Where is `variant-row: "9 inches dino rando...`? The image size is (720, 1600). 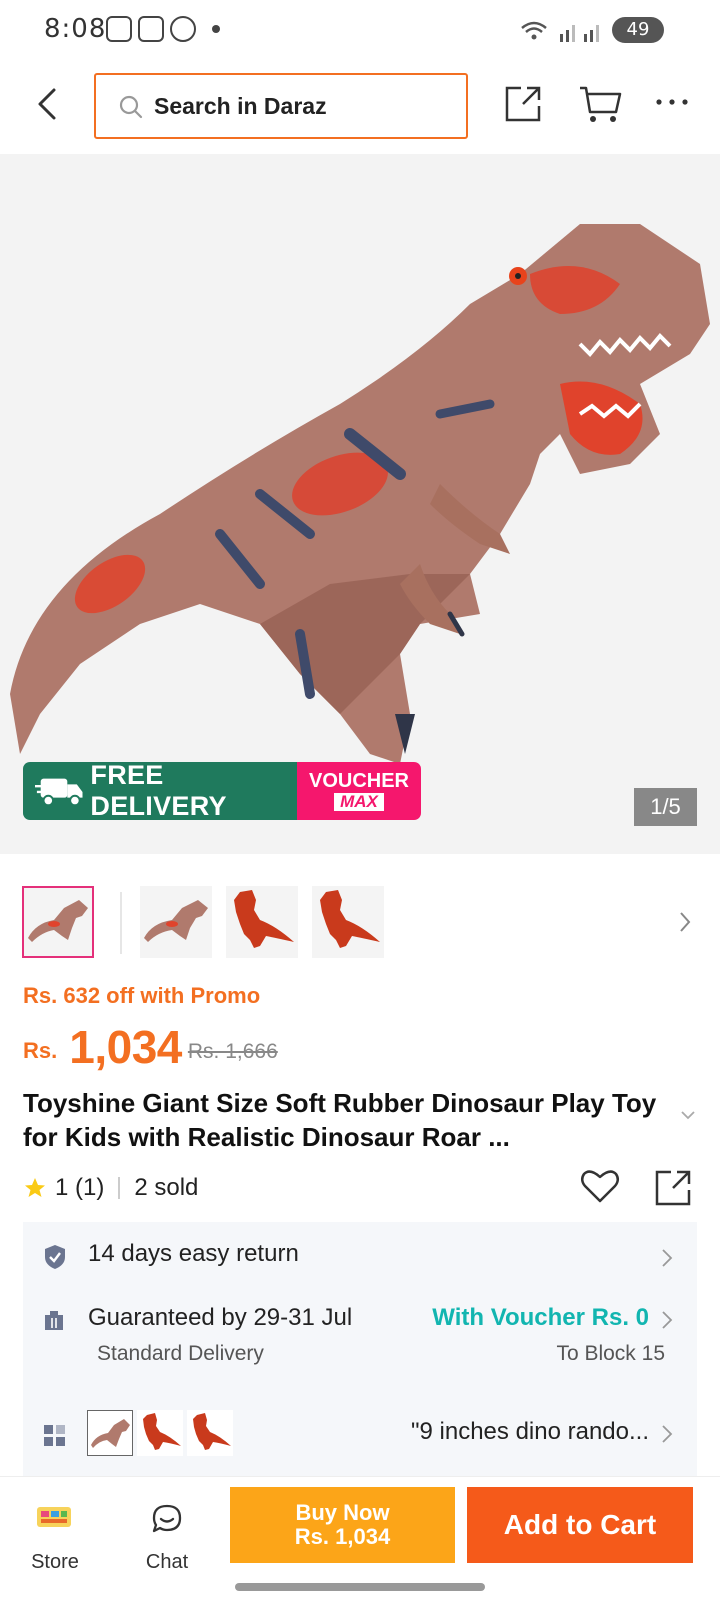 variant-row: "9 inches dino rando... is located at coordinates (360, 1437).